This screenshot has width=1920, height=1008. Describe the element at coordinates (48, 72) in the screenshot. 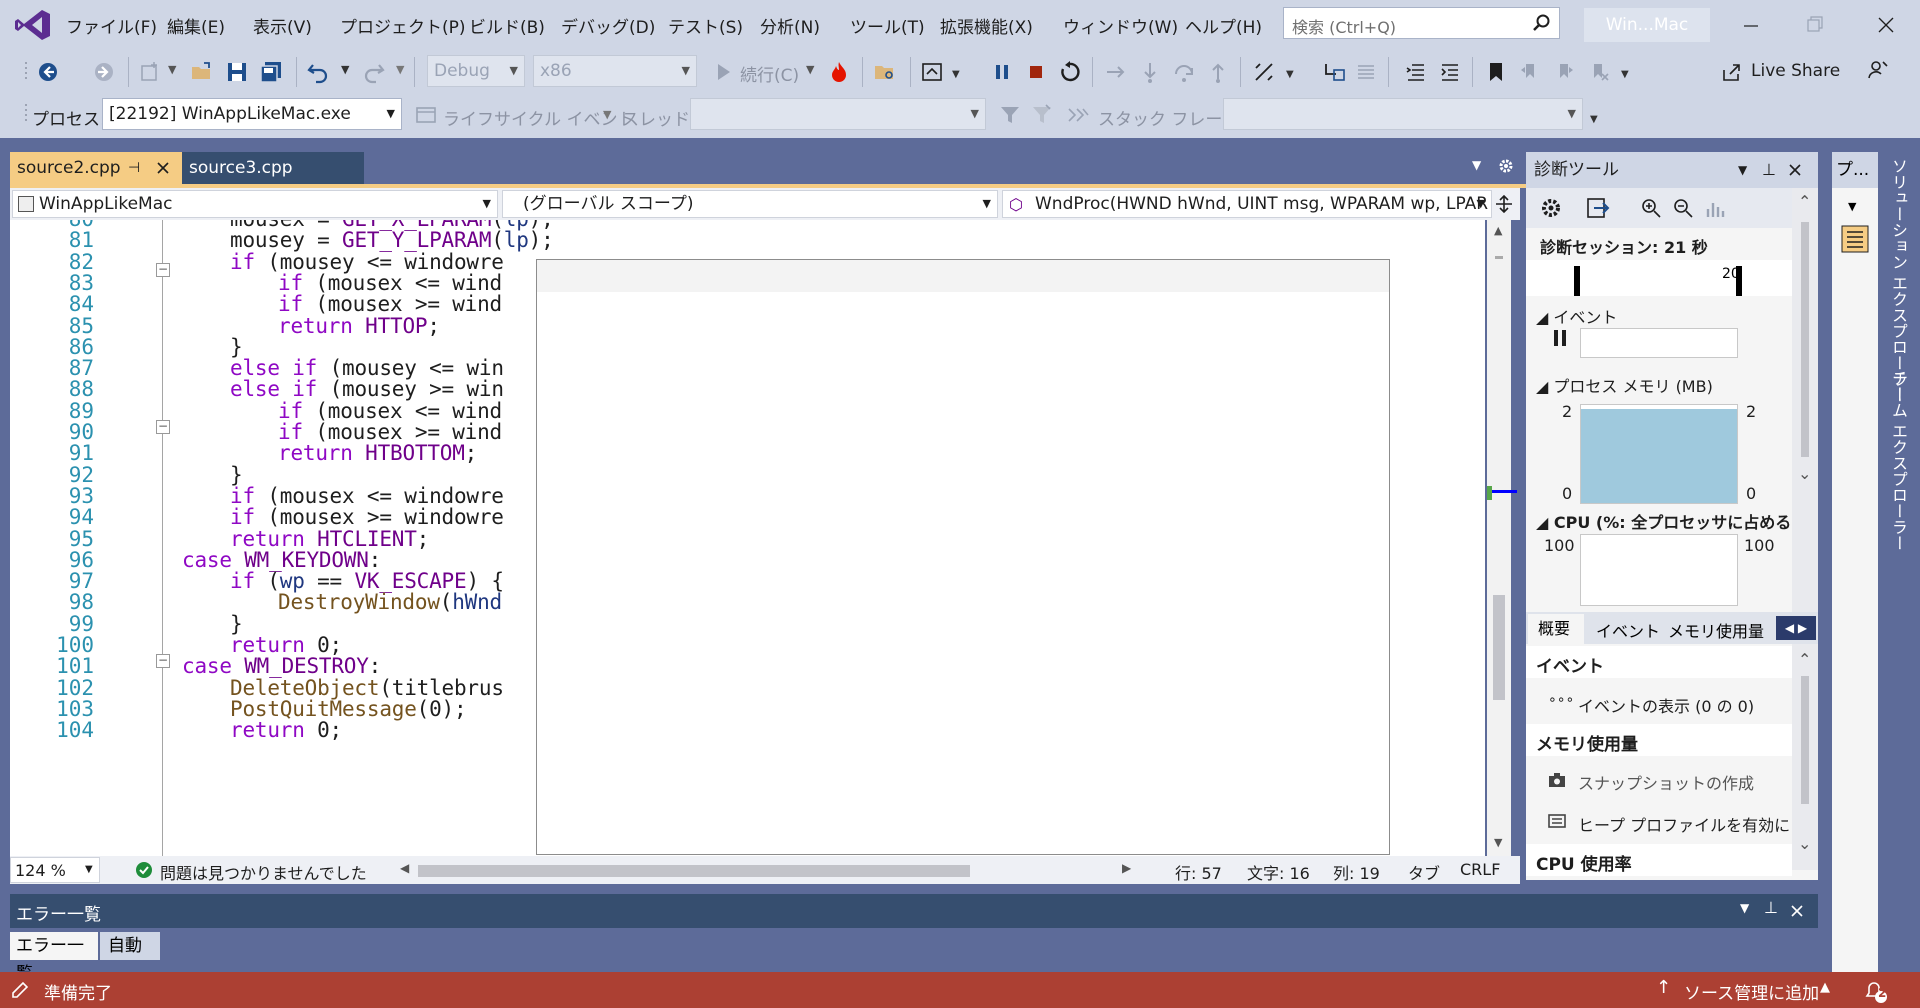

I see `back-icon` at that location.